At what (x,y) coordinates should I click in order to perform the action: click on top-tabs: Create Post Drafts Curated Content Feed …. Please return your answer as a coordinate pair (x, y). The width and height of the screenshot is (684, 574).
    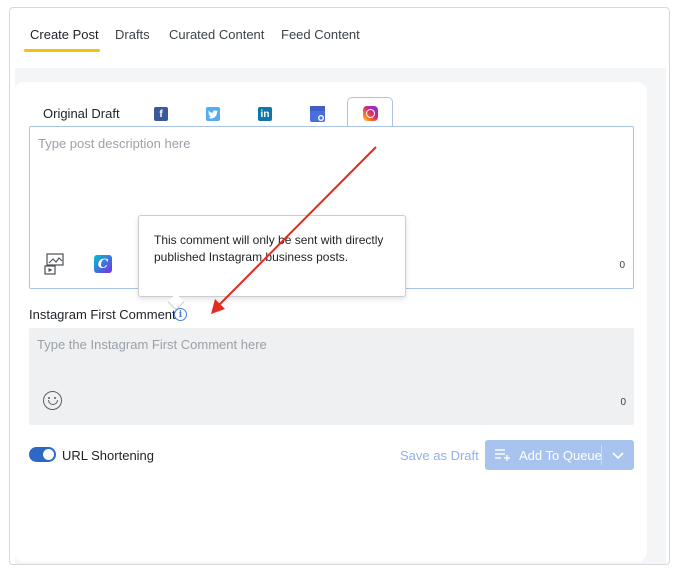
    Looking at the image, I should click on (339, 37).